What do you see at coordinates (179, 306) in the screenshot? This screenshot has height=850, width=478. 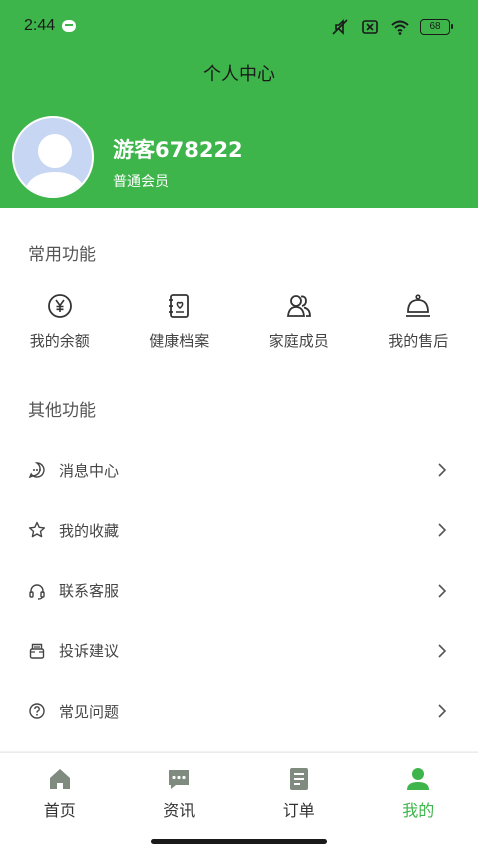 I see `health-record-icon` at bounding box center [179, 306].